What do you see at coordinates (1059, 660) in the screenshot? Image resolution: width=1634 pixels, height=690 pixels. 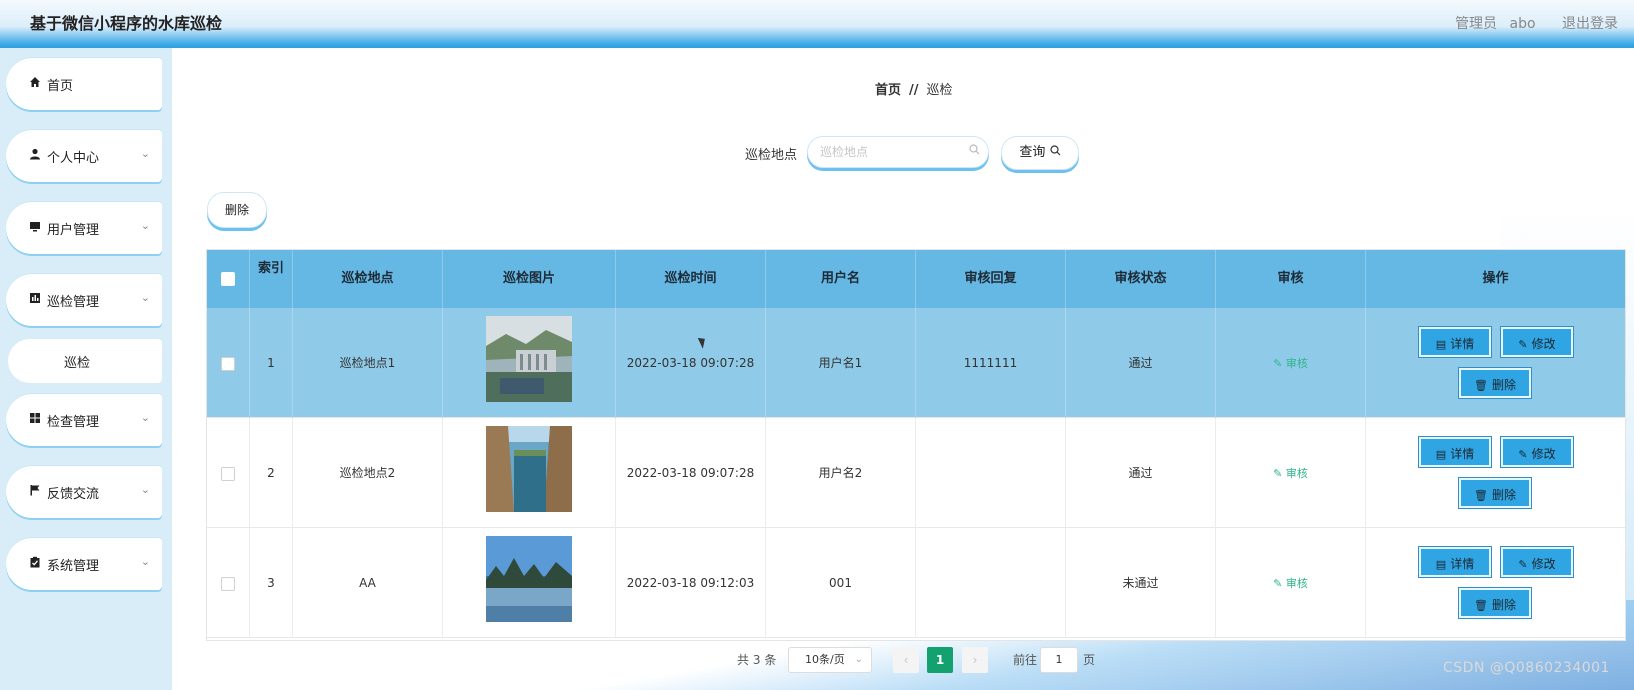 I see `goto-page-input: 1` at bounding box center [1059, 660].